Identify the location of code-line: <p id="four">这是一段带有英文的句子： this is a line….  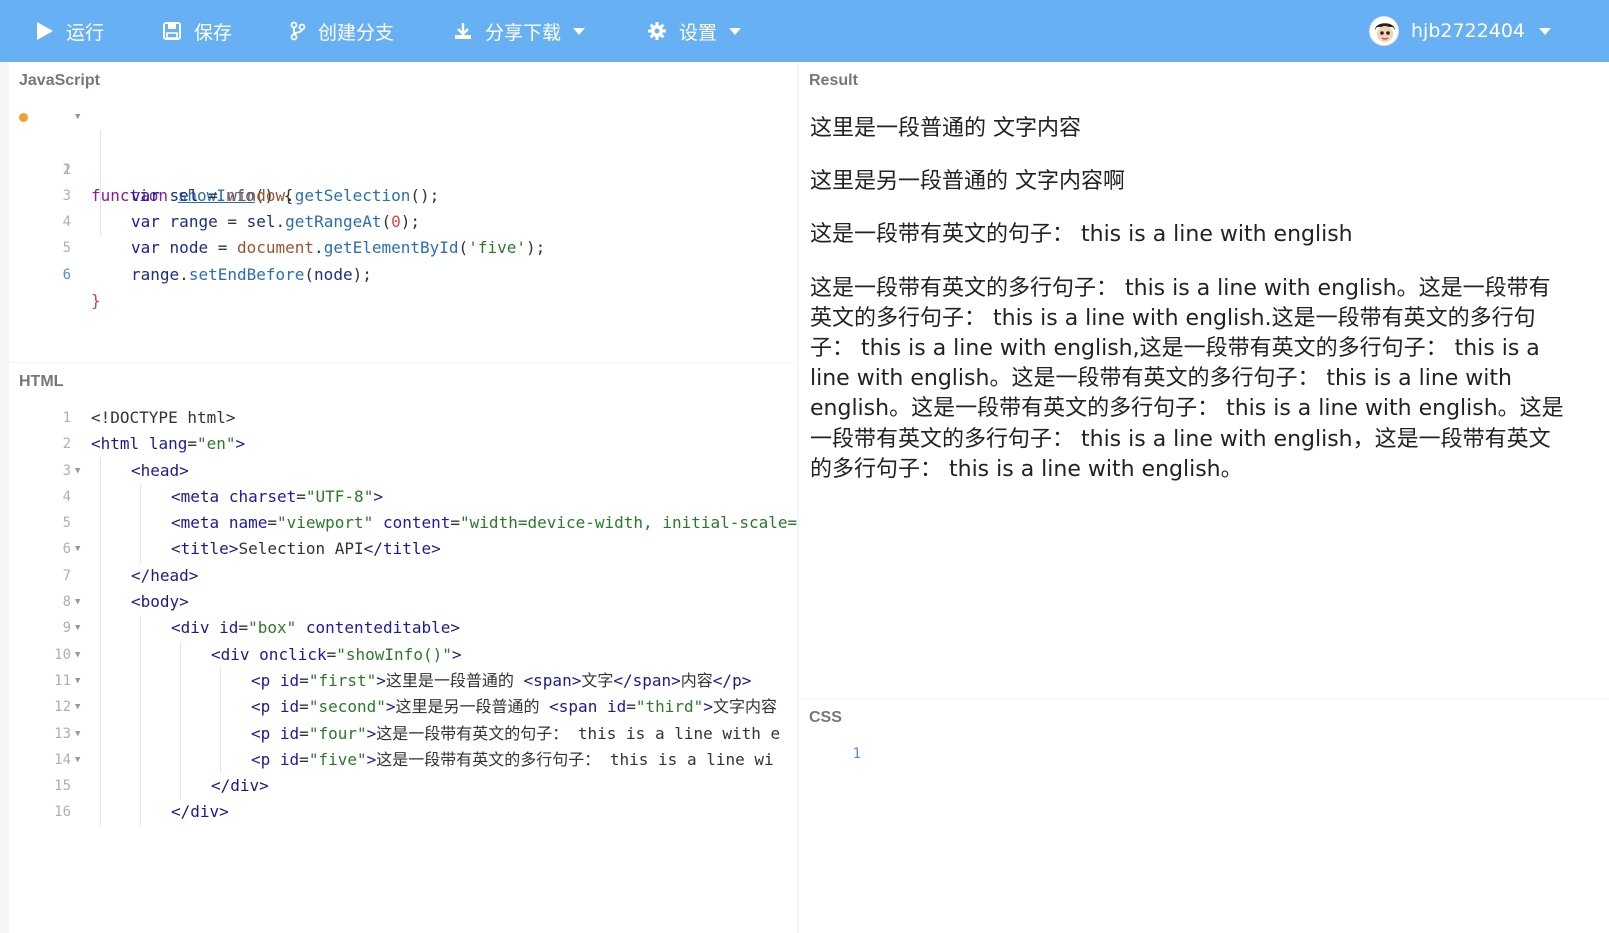
(516, 733).